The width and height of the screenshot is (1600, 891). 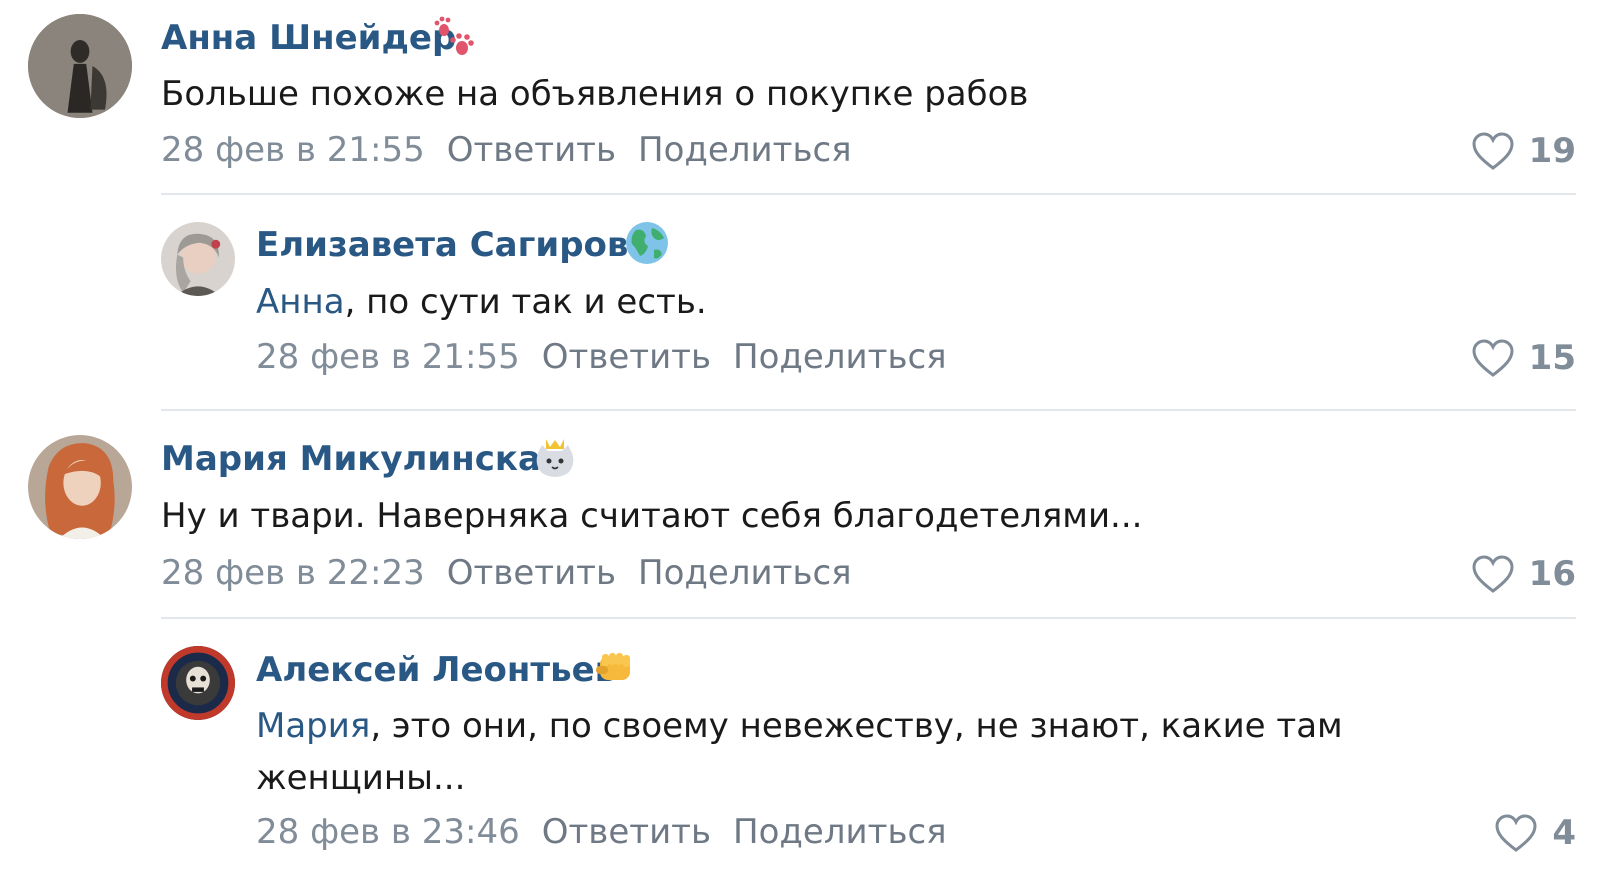 I want to click on like-count: 19, so click(x=1552, y=151).